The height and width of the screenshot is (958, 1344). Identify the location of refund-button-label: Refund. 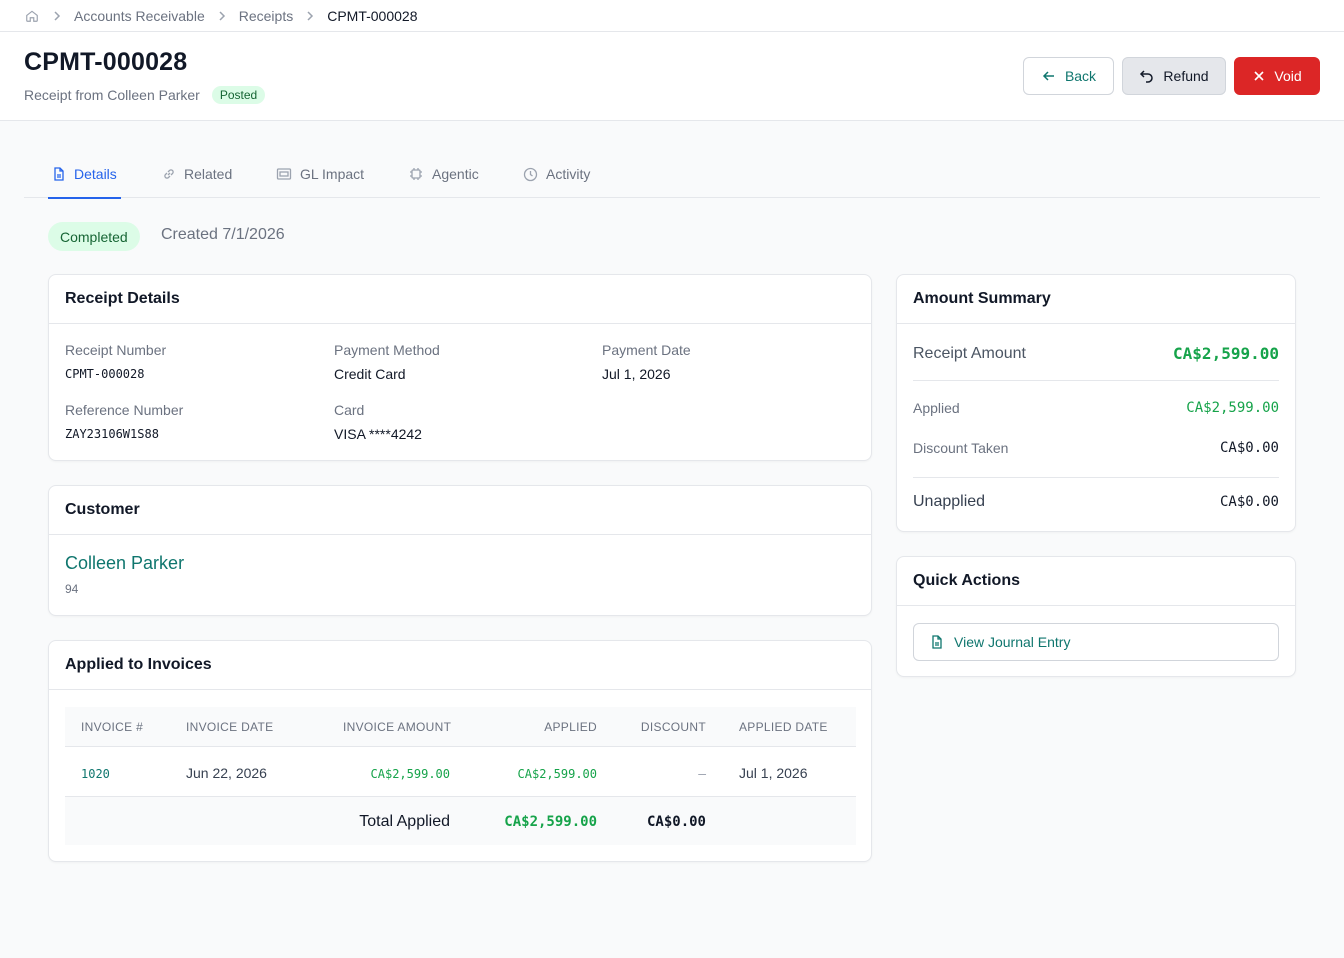
(1186, 76).